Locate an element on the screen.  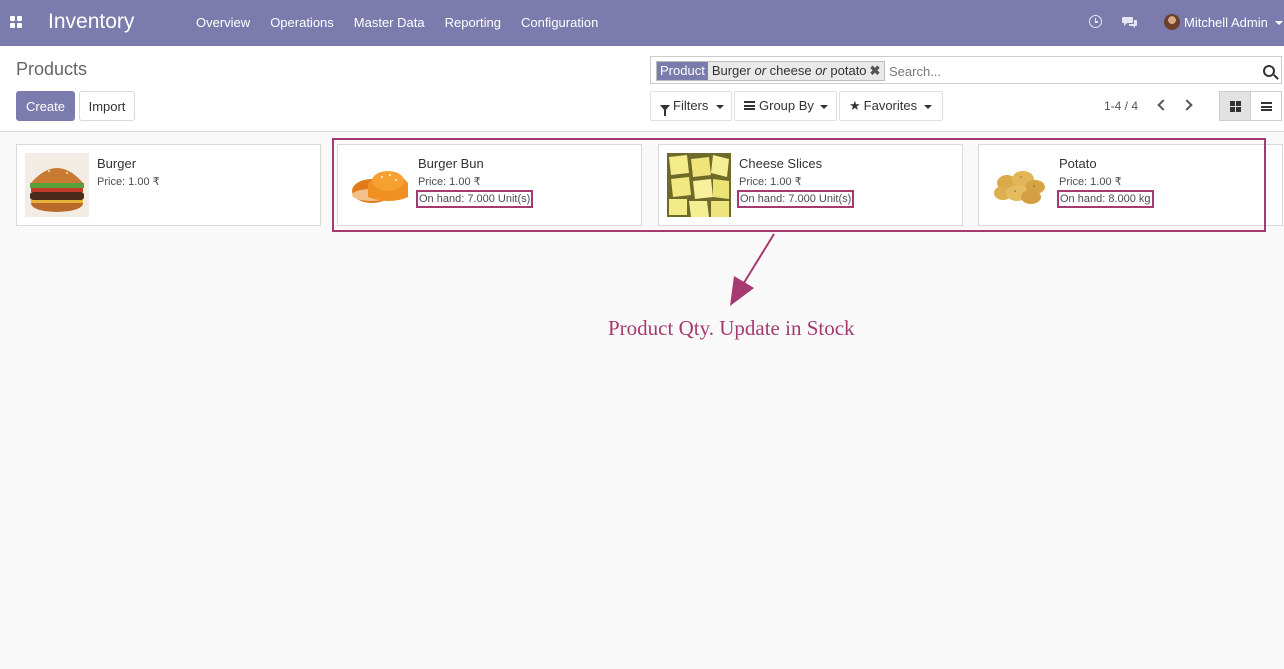
search-bar: Product Burger or cheese or potato ✖ is located at coordinates (966, 70).